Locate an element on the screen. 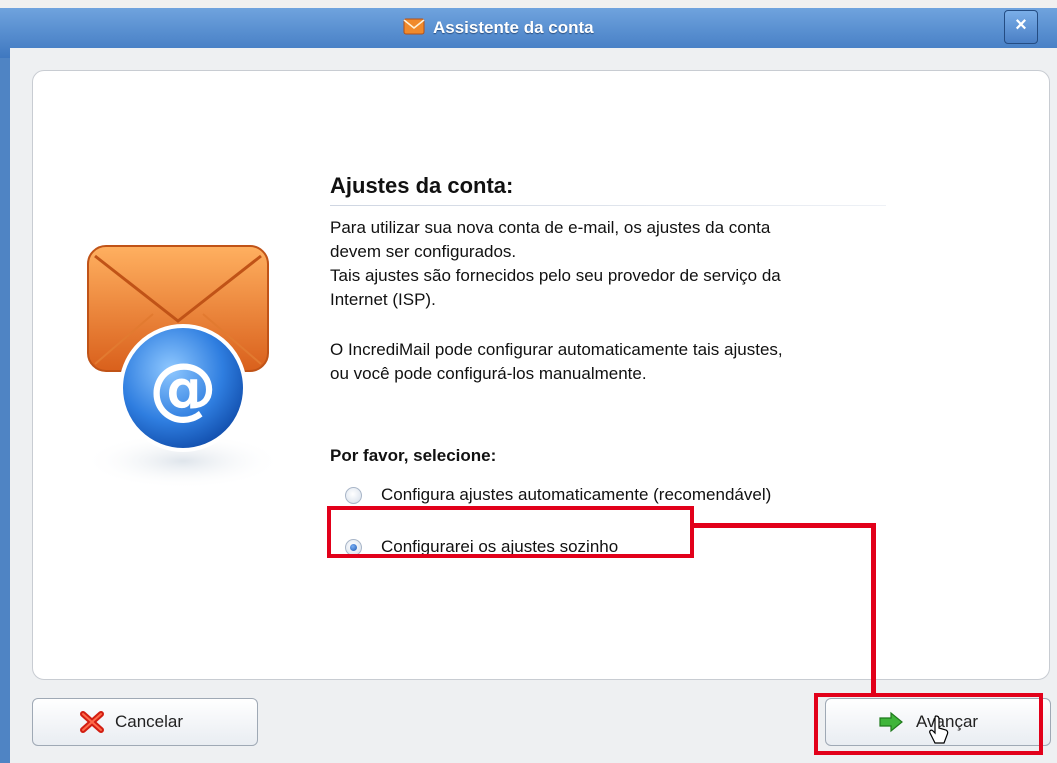 This screenshot has height=763, width=1057. cancel-button-label: Cancelar is located at coordinates (149, 721).